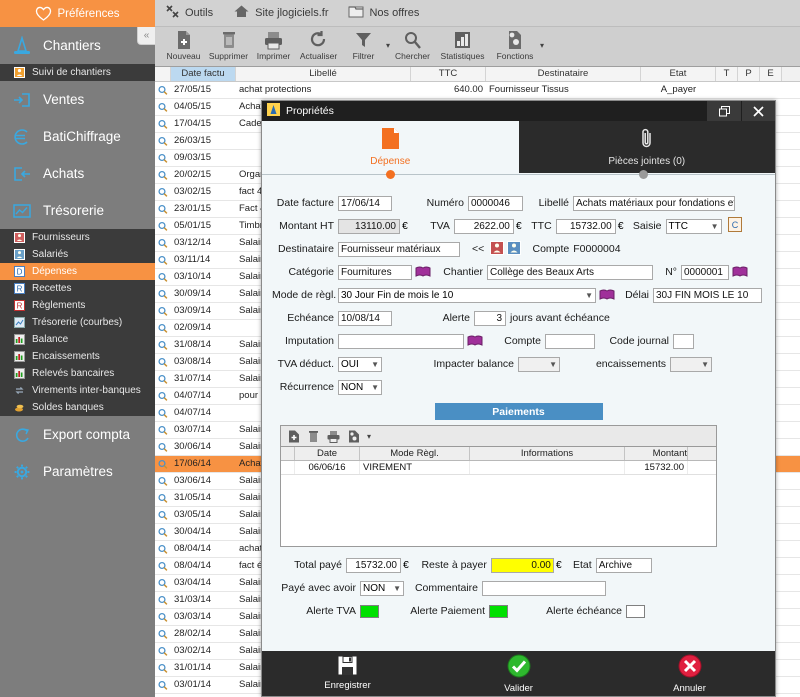 The width and height of the screenshot is (800, 697). I want to click on supplier-picker-icon, so click(497, 249).